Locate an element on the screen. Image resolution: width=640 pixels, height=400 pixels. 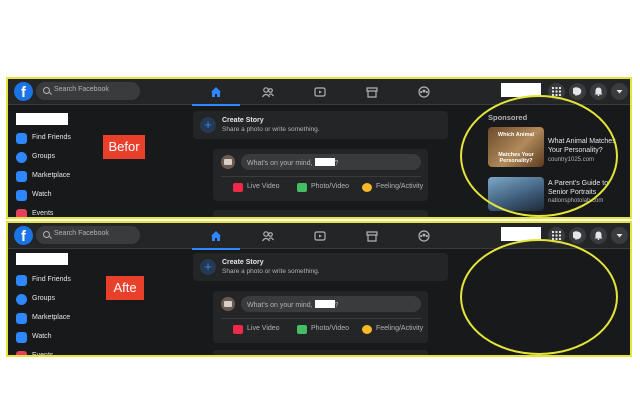
messenger-icon is located at coordinates (577, 235).